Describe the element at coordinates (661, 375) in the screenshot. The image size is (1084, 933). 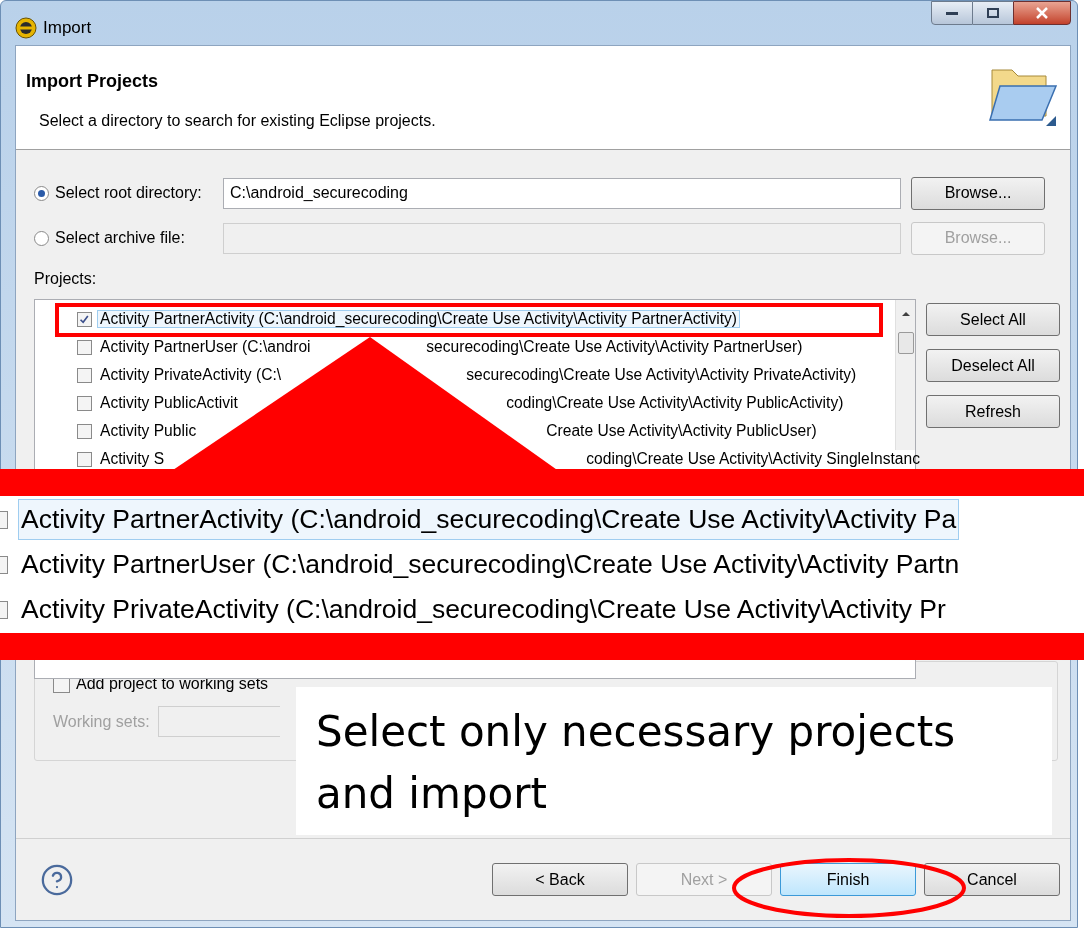
I see `project-item: securecoding\Create Use Activity\Activity PrivateActivity)` at that location.